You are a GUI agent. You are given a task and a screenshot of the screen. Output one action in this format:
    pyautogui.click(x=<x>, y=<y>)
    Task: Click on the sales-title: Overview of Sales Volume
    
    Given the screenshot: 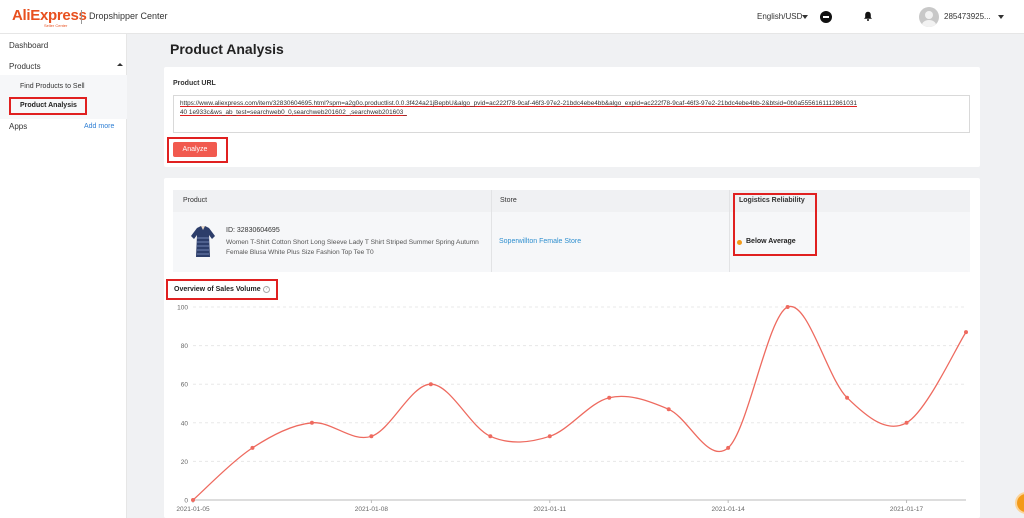 What is the action you would take?
    pyautogui.click(x=217, y=289)
    